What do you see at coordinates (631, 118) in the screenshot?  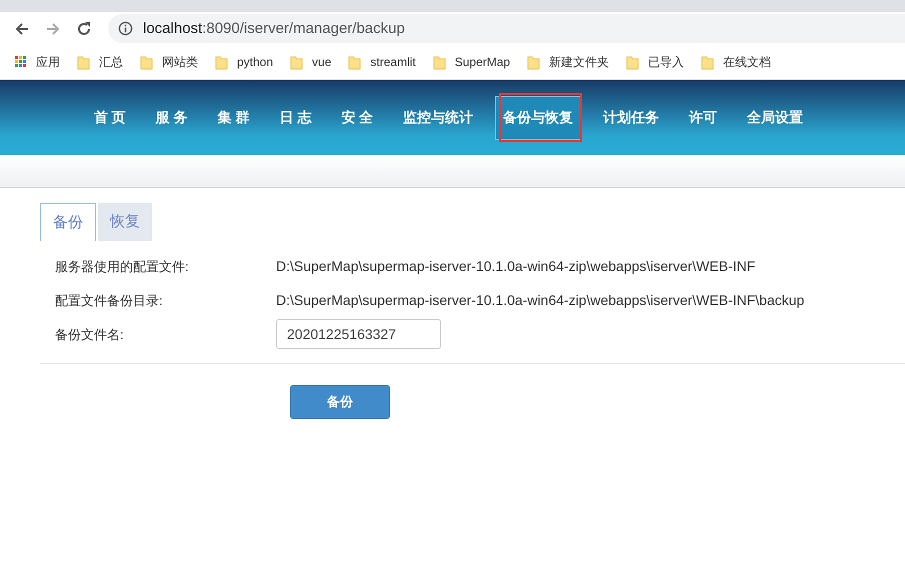 I see `nav-item: 计划任务` at bounding box center [631, 118].